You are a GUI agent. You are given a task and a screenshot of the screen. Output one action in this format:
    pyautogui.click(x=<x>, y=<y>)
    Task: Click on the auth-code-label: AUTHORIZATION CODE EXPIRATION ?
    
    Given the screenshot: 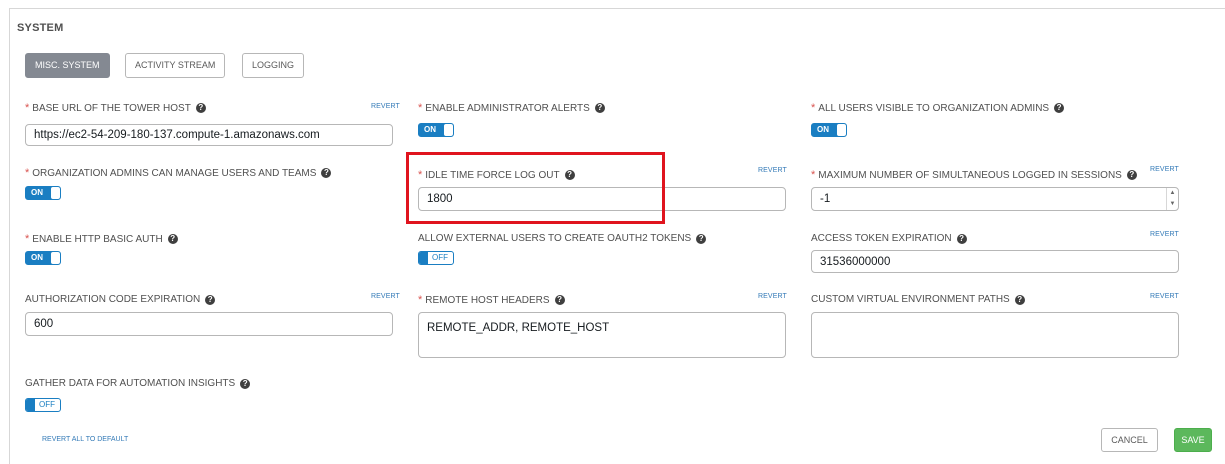 What is the action you would take?
    pyautogui.click(x=120, y=299)
    